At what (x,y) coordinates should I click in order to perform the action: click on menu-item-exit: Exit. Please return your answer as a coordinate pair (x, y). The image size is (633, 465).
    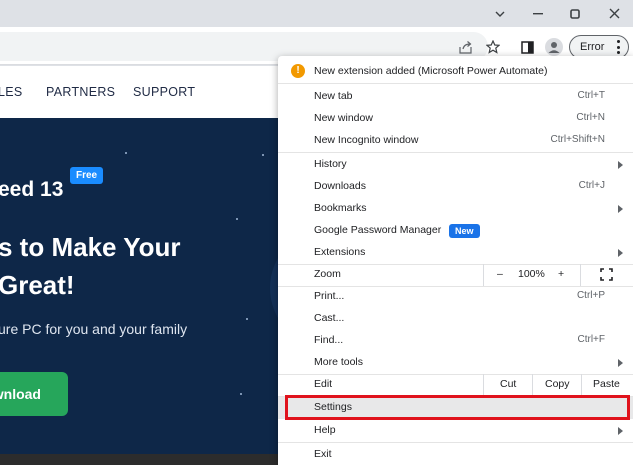
    Looking at the image, I should click on (455, 454).